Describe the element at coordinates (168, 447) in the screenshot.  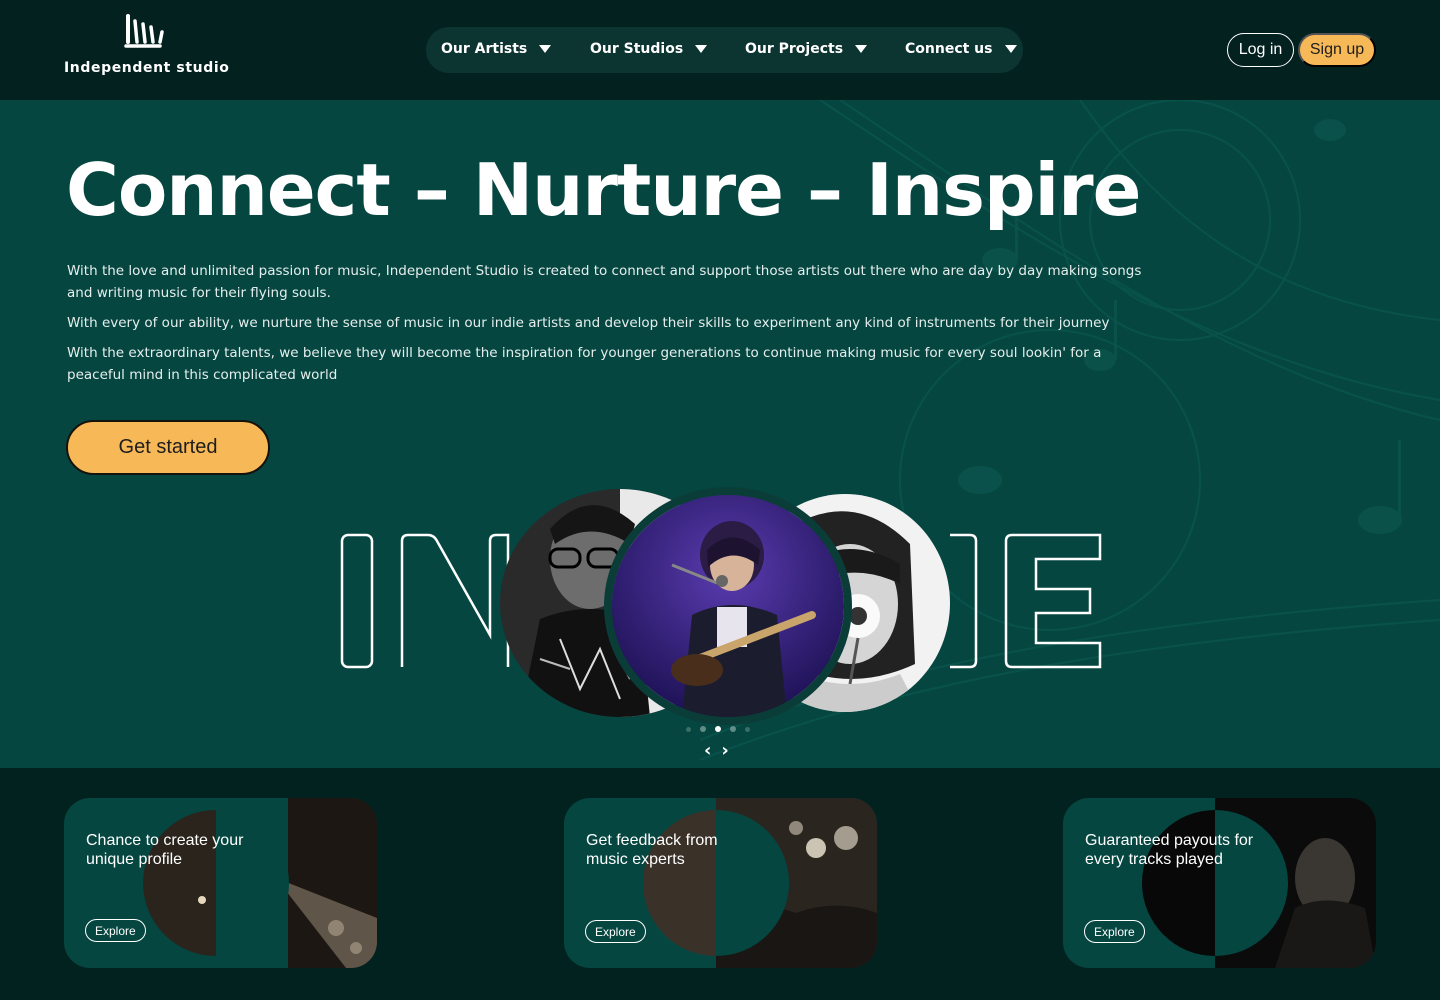
I see `get-started-button: Get started` at that location.